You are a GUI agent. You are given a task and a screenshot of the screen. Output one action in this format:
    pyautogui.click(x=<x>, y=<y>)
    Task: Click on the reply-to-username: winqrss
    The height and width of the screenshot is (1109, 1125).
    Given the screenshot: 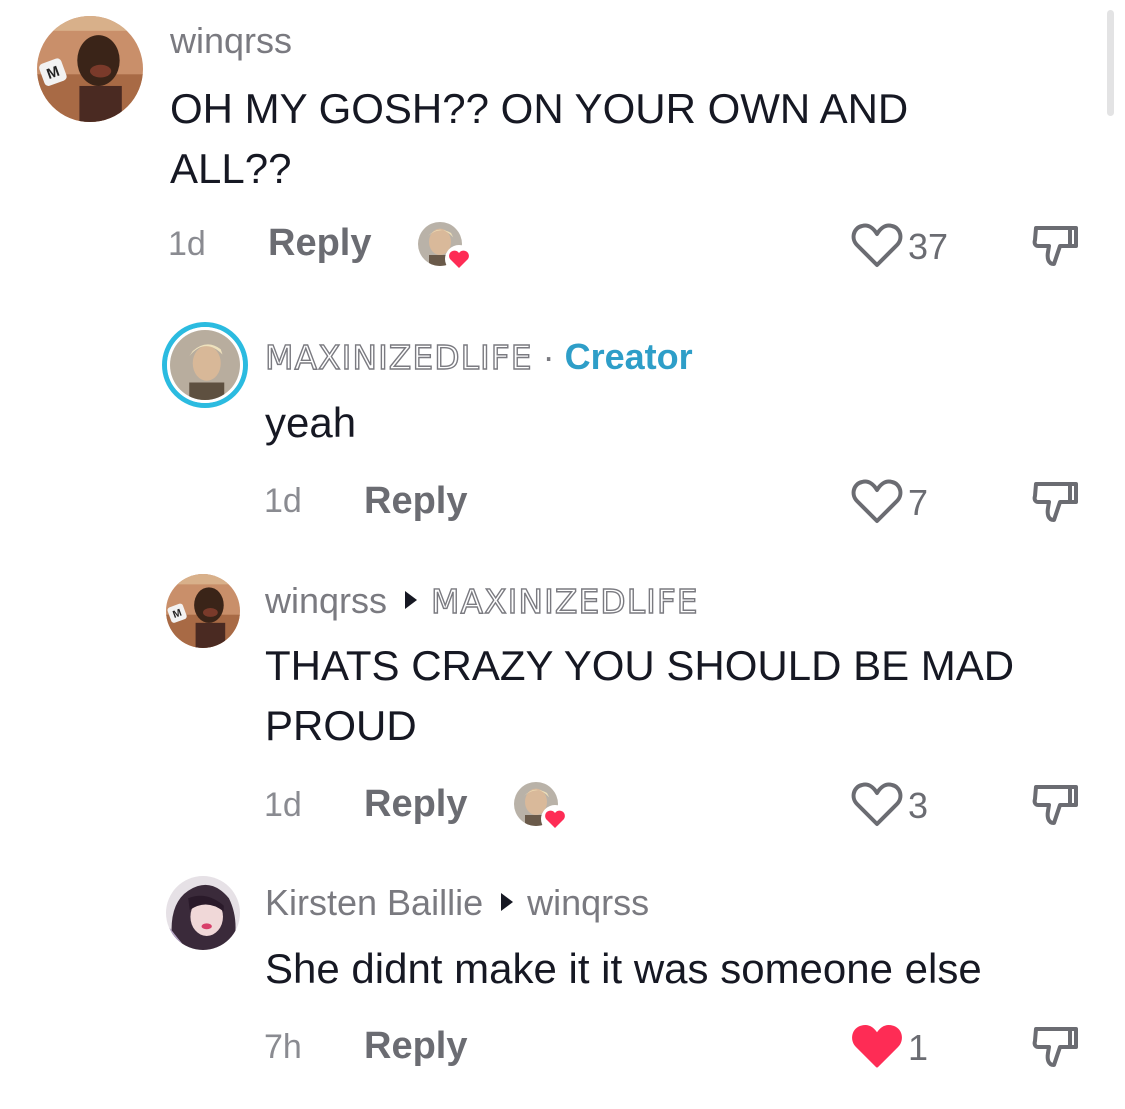 What is the action you would take?
    pyautogui.click(x=588, y=902)
    